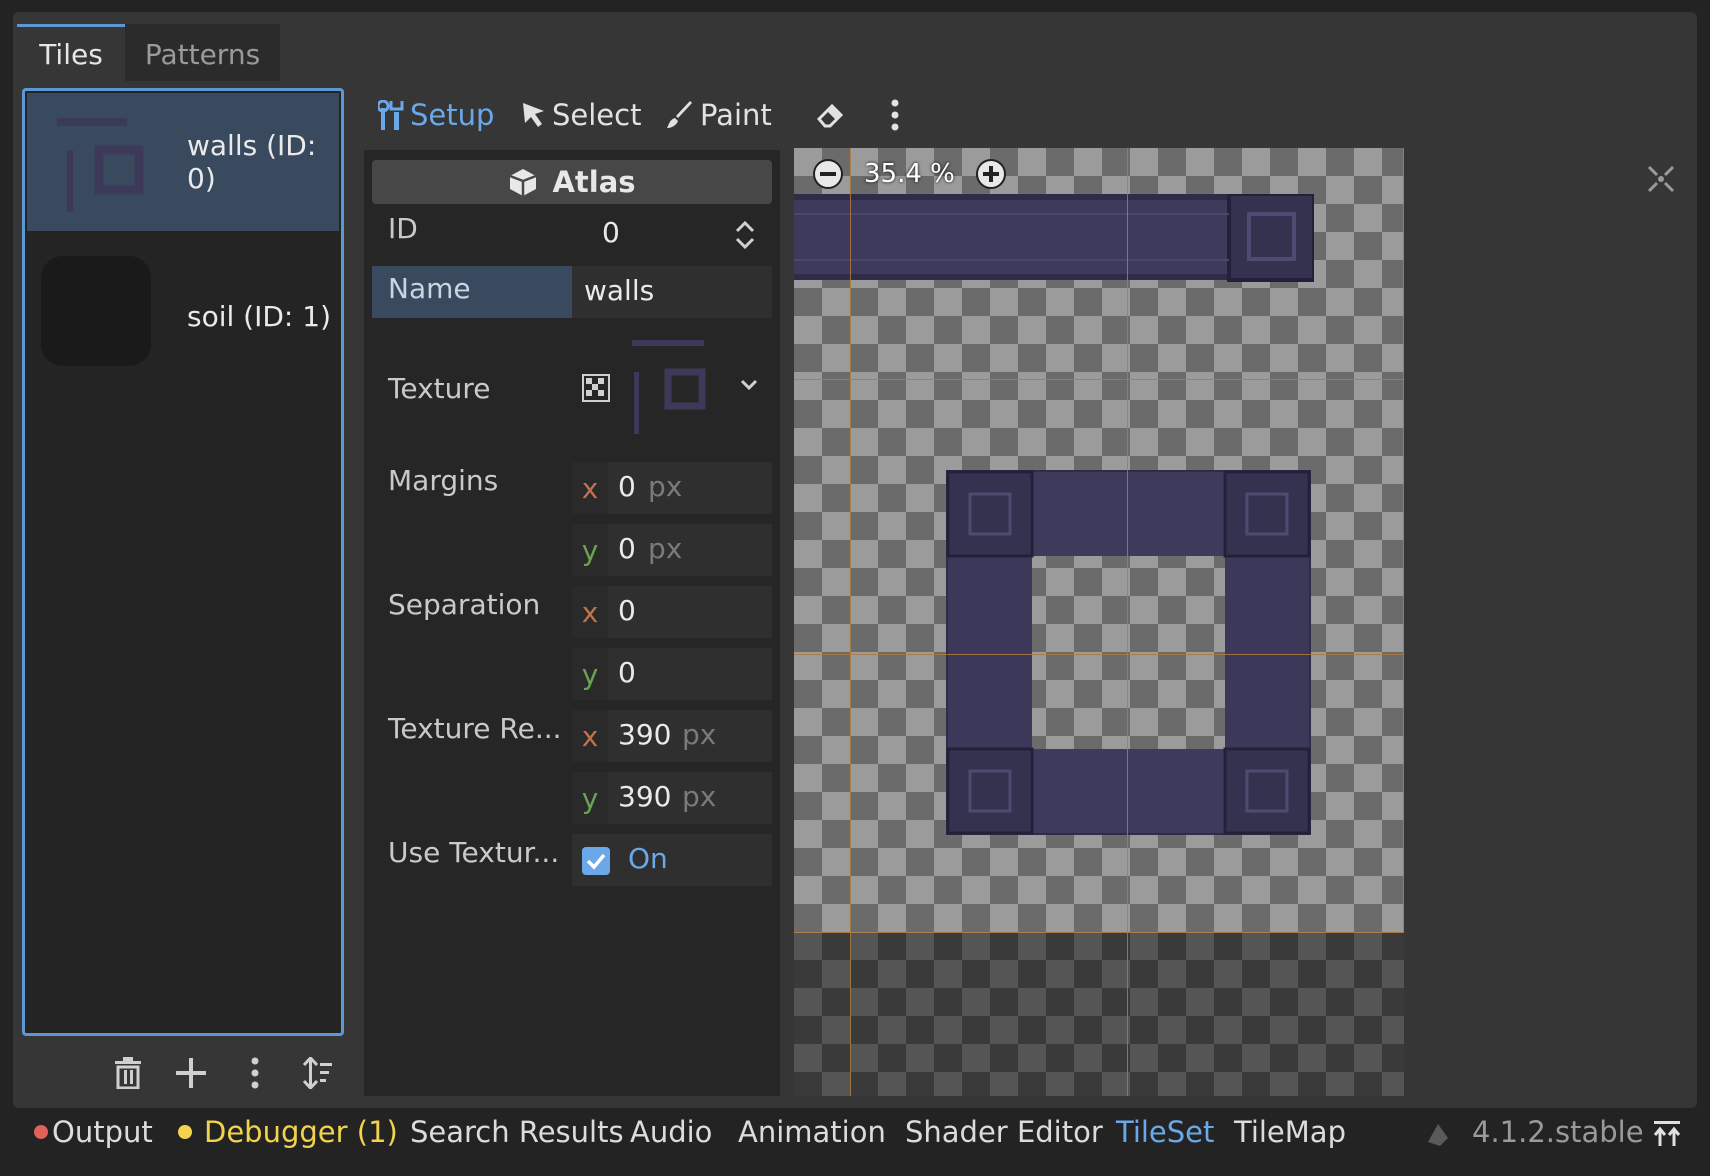 Image resolution: width=1710 pixels, height=1176 pixels. Describe the element at coordinates (672, 674) in the screenshot. I see `separation-y-field: y 0` at that location.